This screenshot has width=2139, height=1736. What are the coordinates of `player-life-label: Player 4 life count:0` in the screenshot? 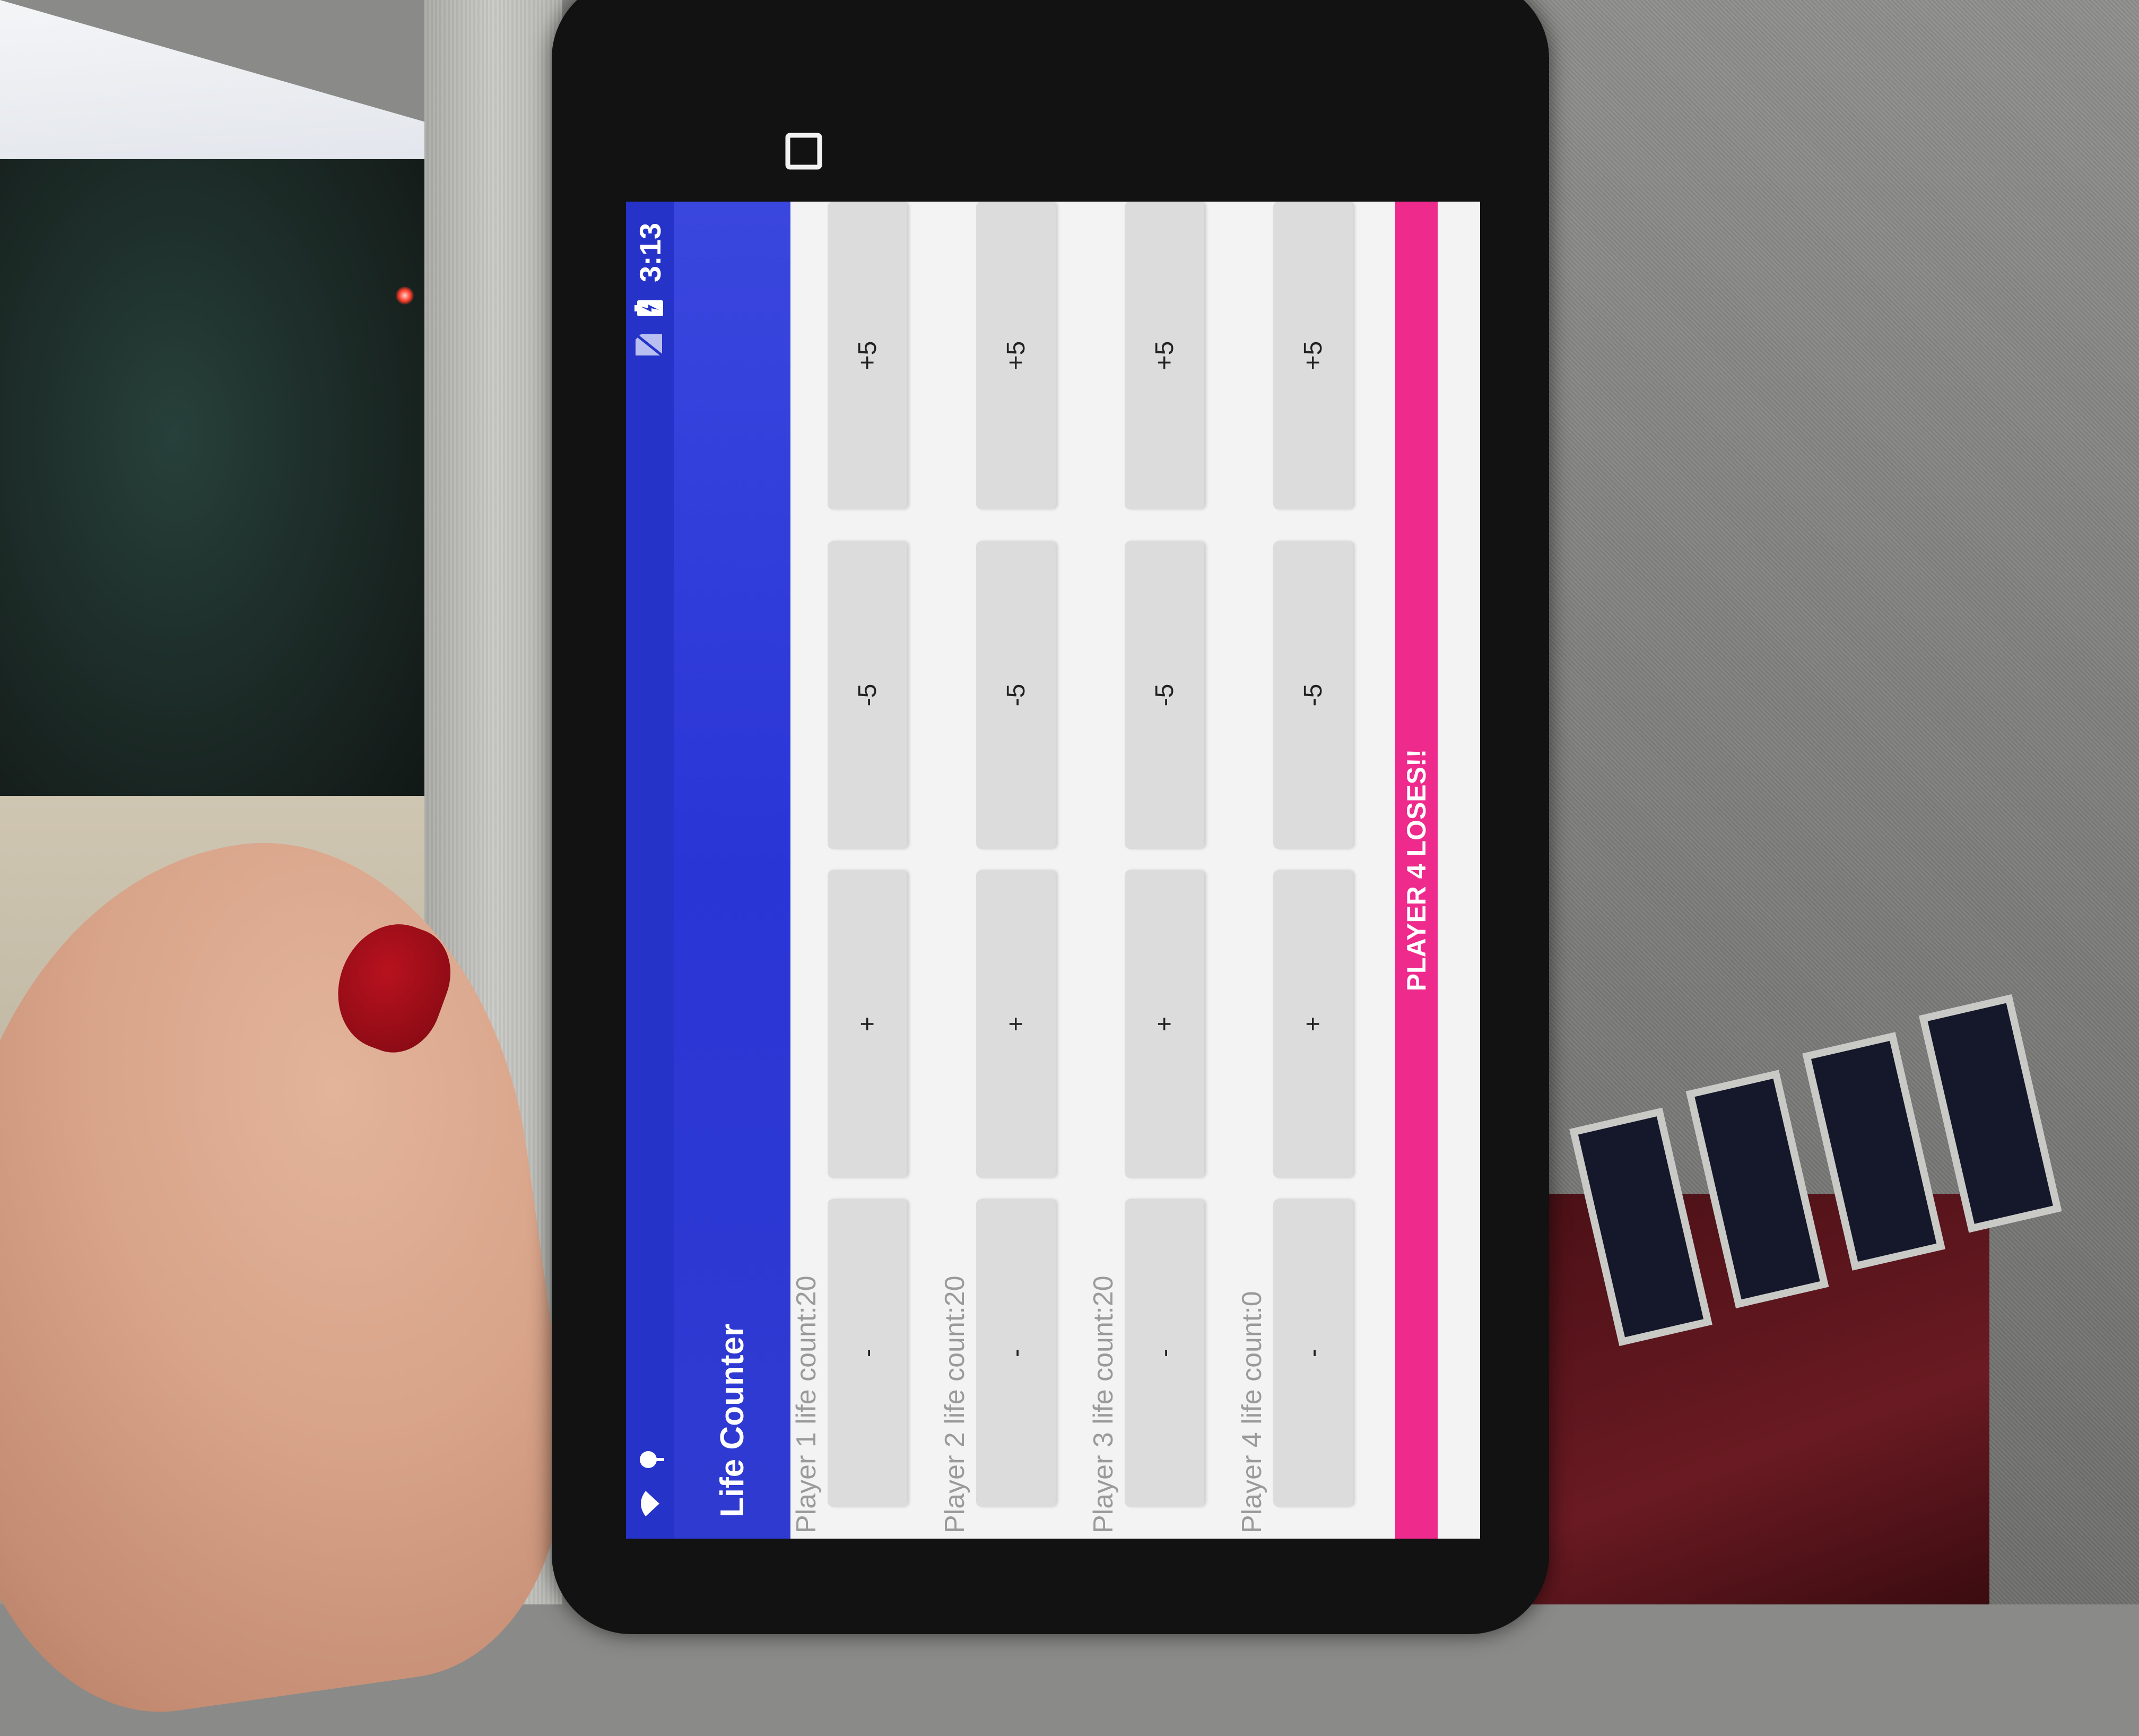 It's located at (1252, 1412).